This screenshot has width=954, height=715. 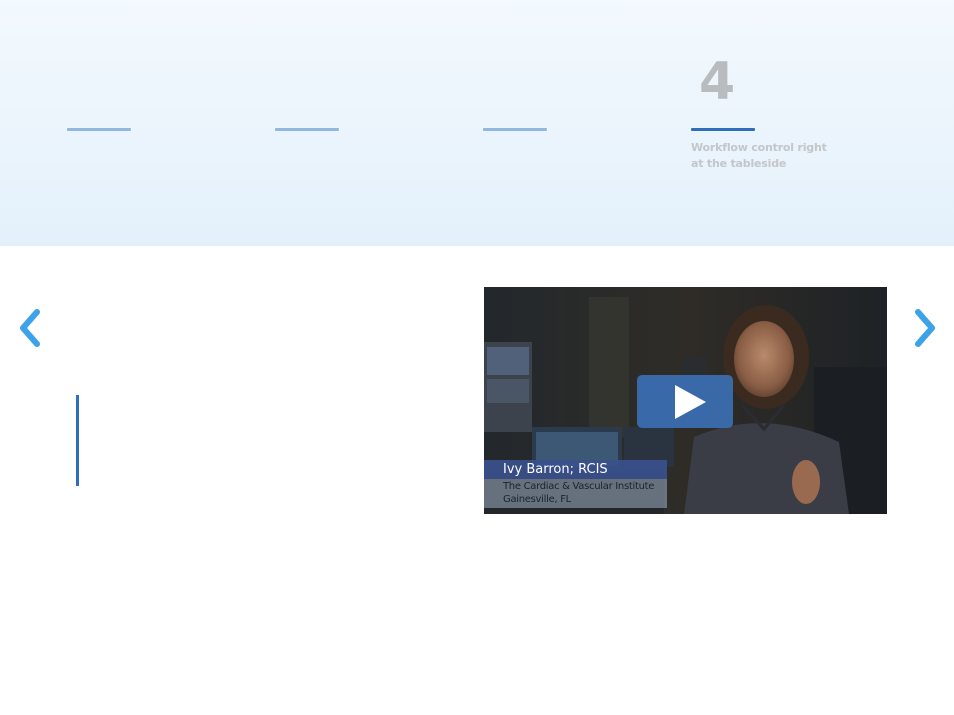 What do you see at coordinates (690, 402) in the screenshot?
I see `play-icon` at bounding box center [690, 402].